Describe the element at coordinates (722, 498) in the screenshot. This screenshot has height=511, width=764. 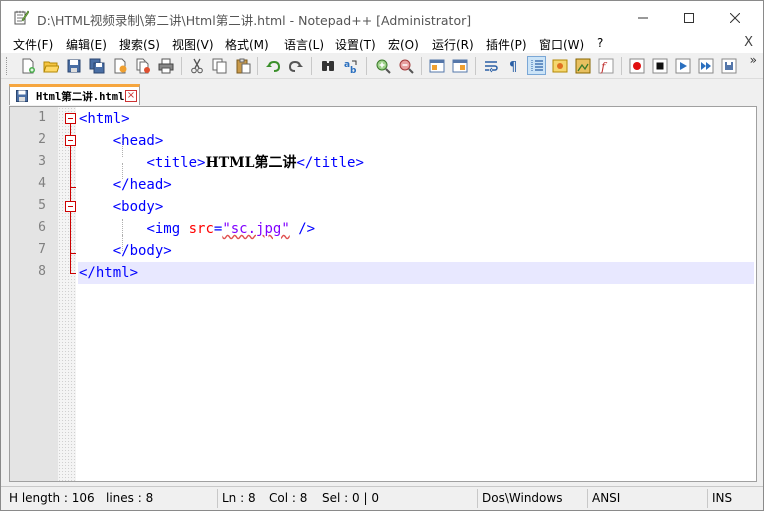
I see `status-insert-mode: INS` at that location.